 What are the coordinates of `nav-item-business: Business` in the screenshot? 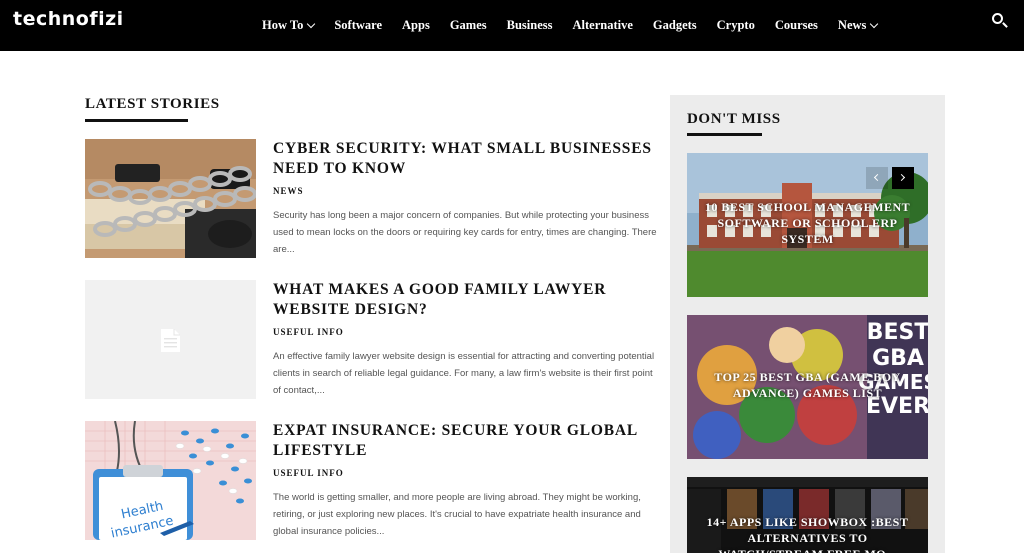 It's located at (530, 25).